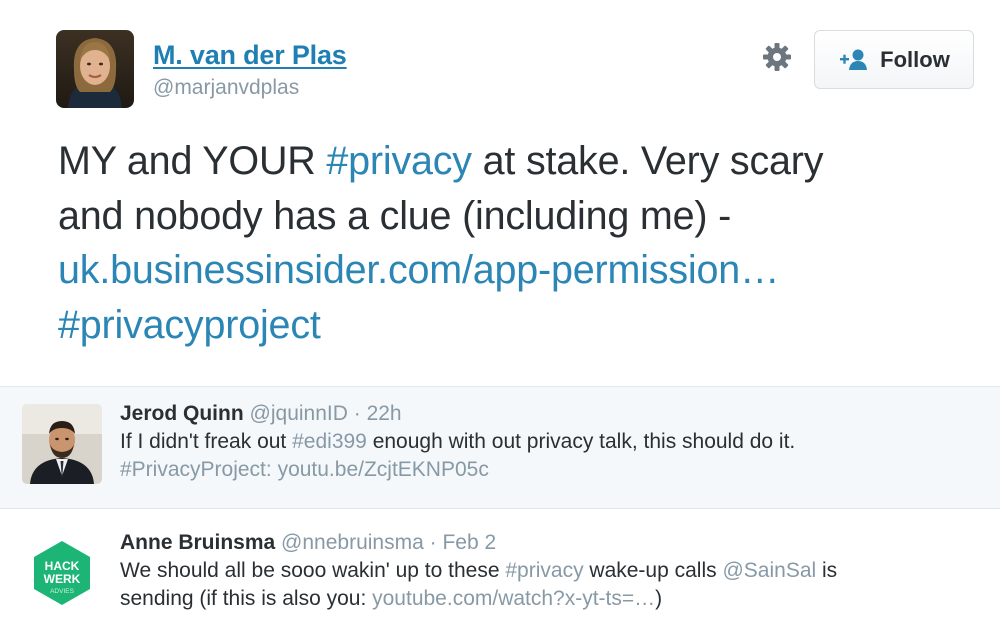  What do you see at coordinates (196, 469) in the screenshot?
I see `hashtag-privacyproject-link: #PrivacyProject:` at bounding box center [196, 469].